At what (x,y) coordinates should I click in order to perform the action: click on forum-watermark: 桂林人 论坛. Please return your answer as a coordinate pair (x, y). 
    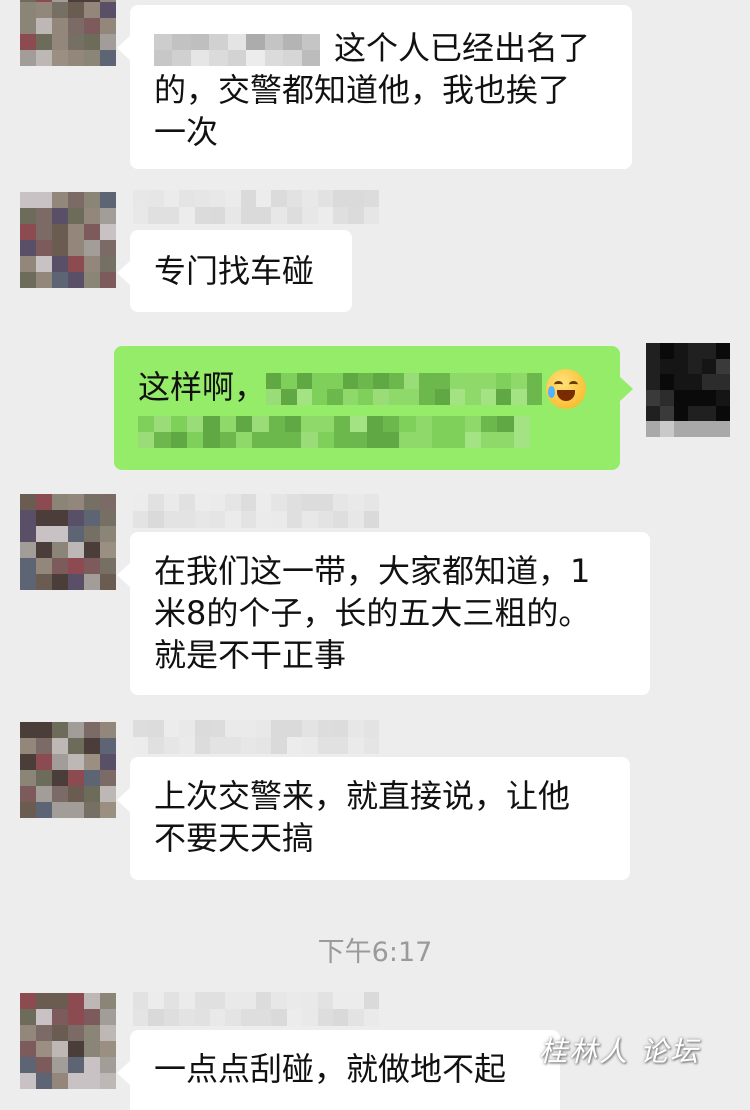
    Looking at the image, I should click on (619, 1051).